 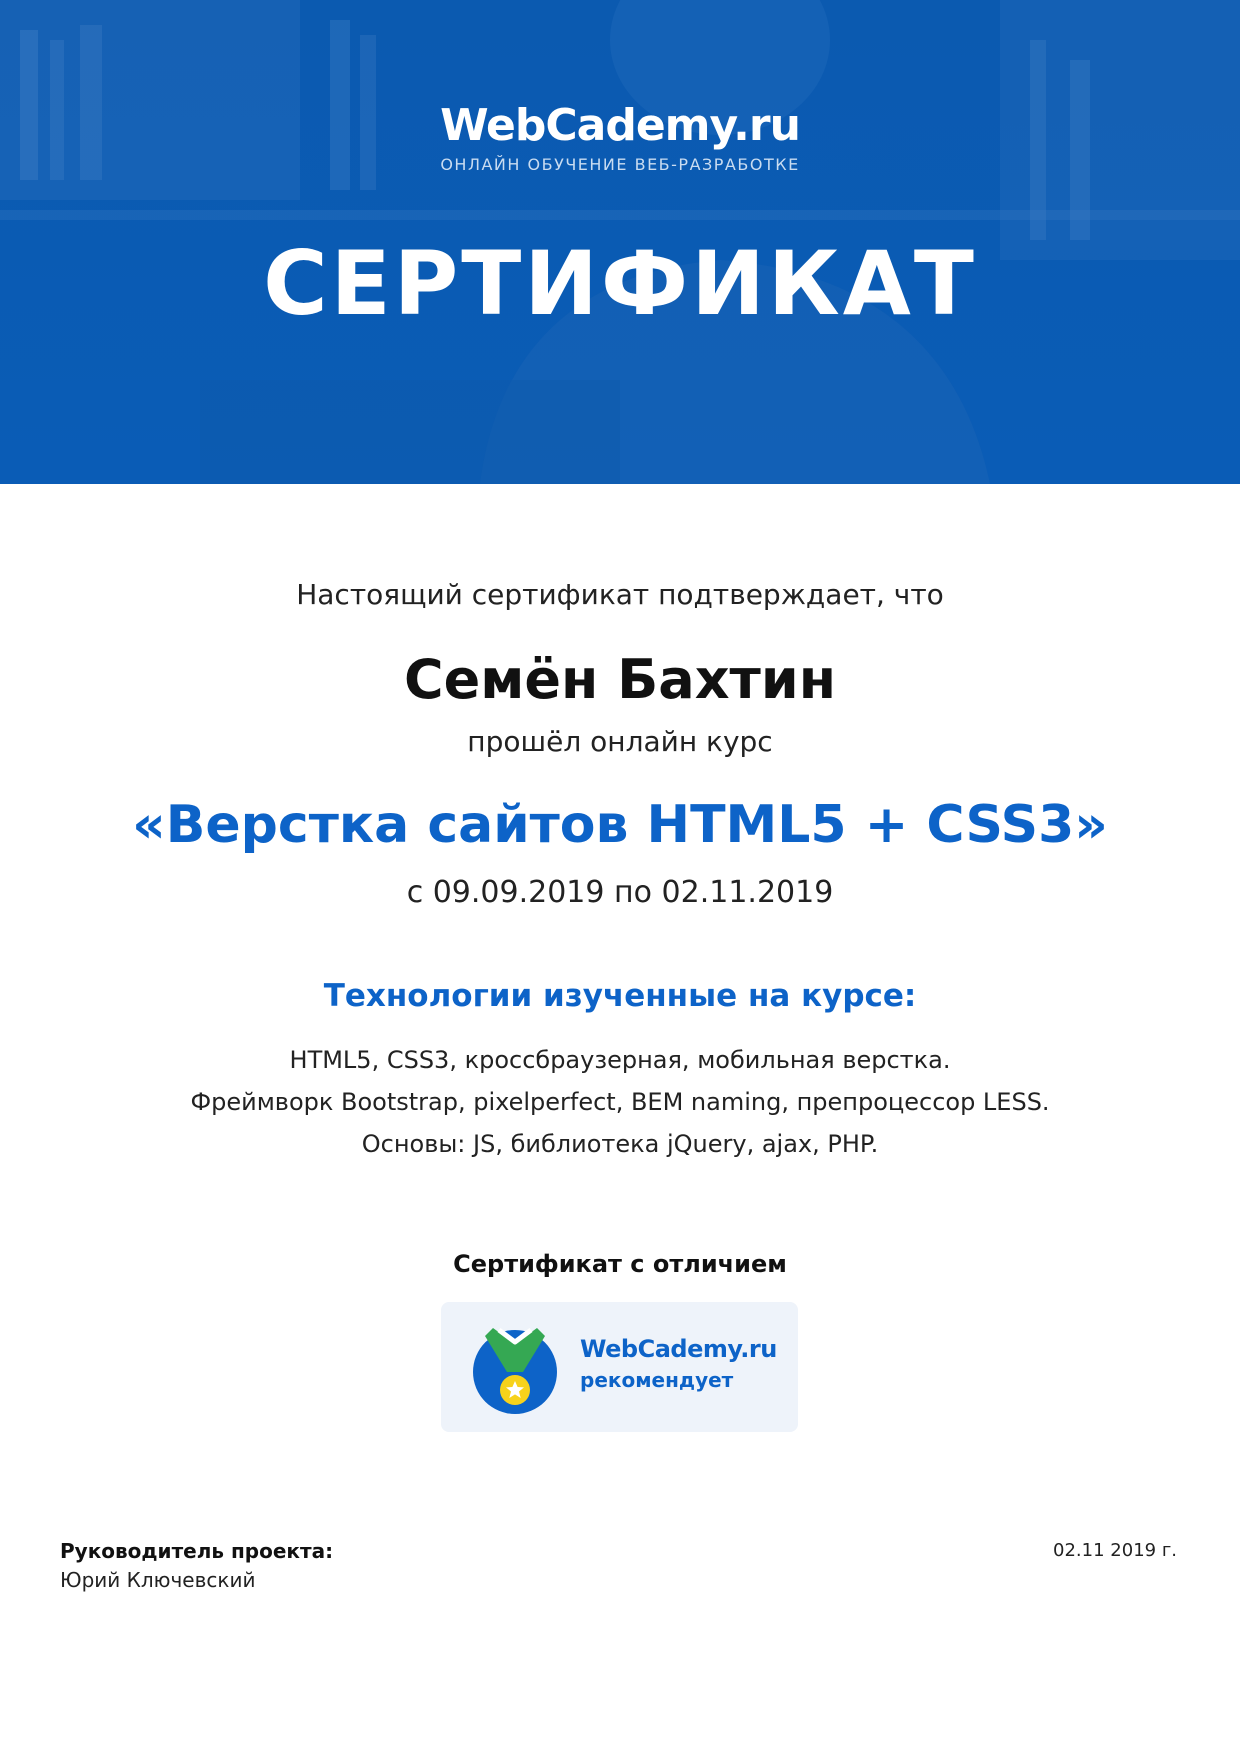 I want to click on recommendation-badge: WebCademy.ru рекомендует, so click(x=619, y=1367).